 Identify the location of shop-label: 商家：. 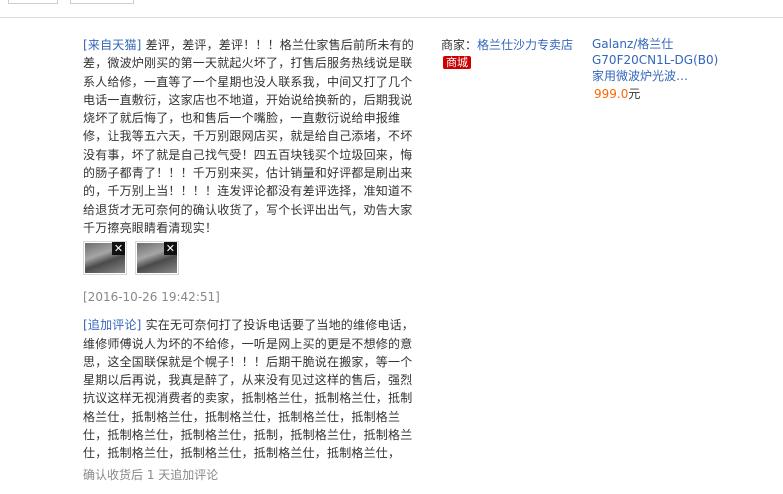
(459, 45).